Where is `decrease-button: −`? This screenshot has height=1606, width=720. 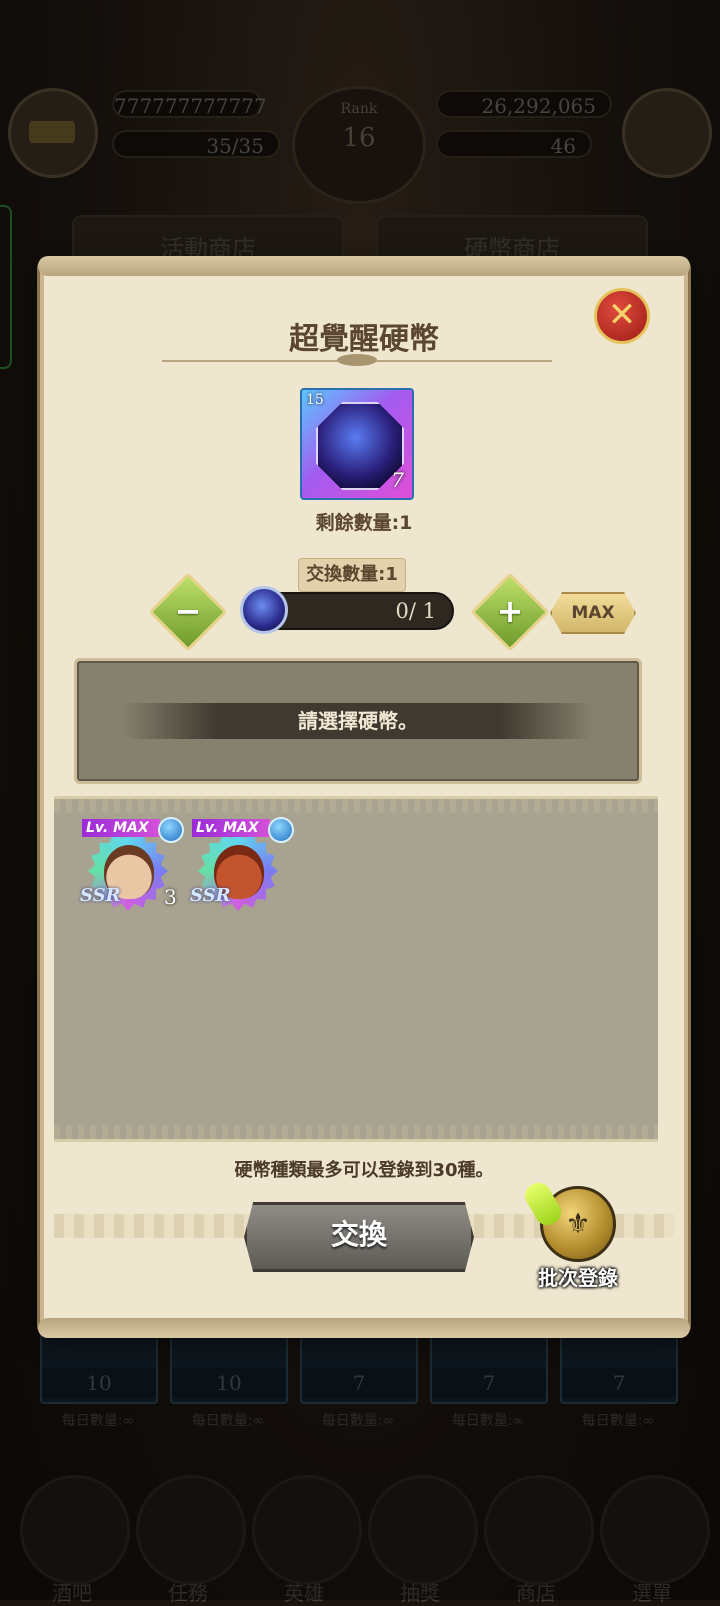
decrease-button: − is located at coordinates (188, 612).